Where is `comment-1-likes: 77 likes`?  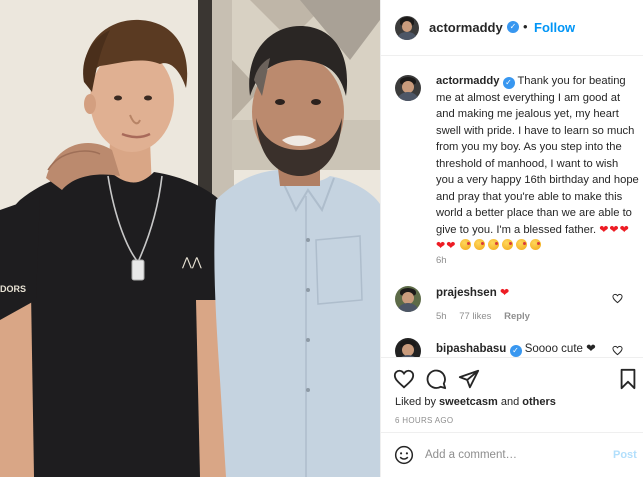 comment-1-likes: 77 likes is located at coordinates (475, 316).